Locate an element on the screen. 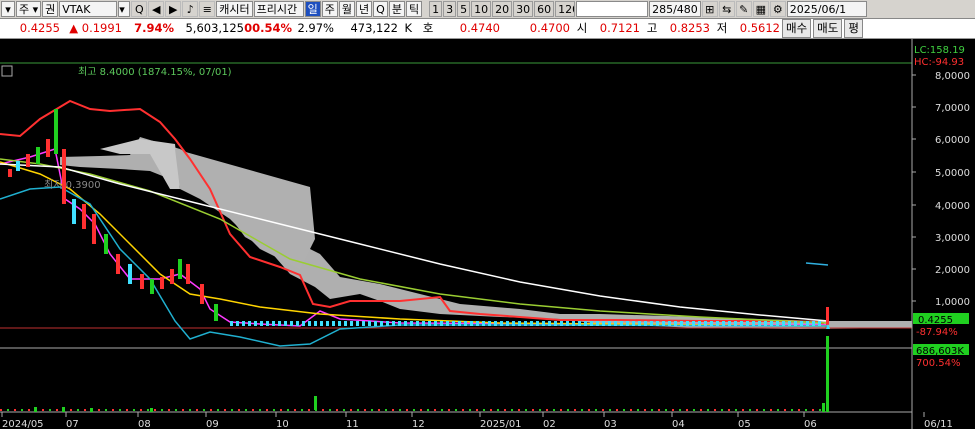 The width and height of the screenshot is (975, 429). back-arrow-icon: ◀ is located at coordinates (156, 9).